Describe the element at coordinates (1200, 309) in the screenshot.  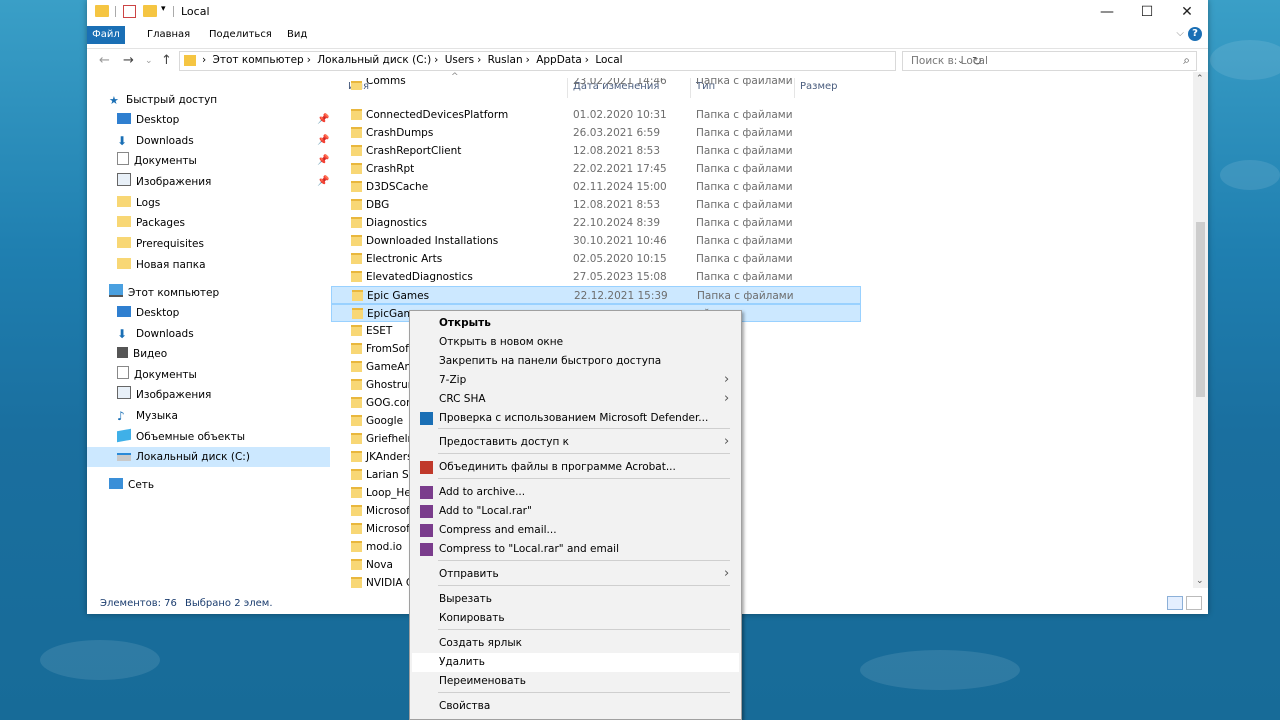
I see `scrollbar-thumb` at that location.